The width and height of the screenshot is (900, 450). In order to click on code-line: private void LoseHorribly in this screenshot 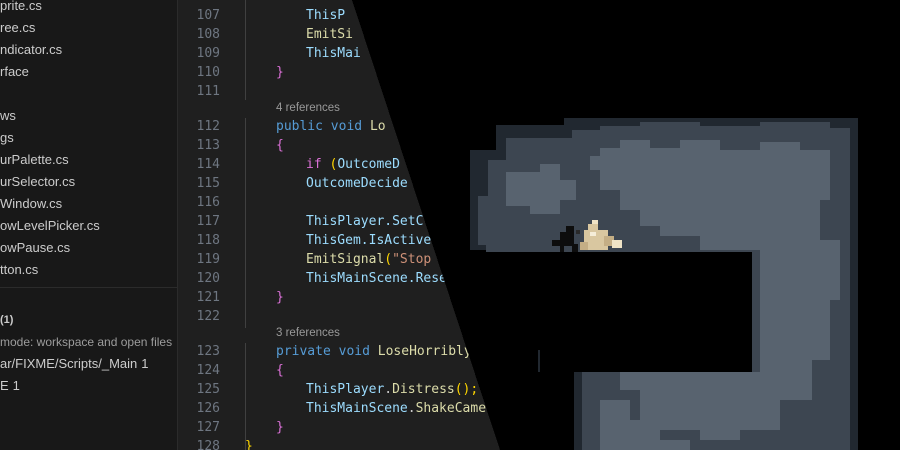, I will do `click(374, 351)`.